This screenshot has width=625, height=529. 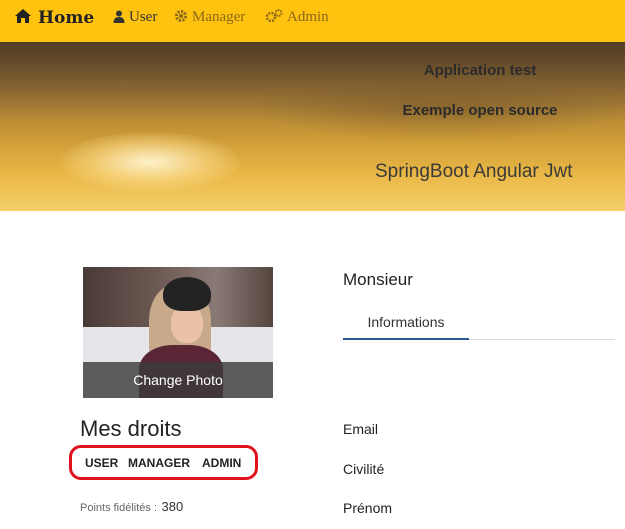 I want to click on nav-admin-link: Admin, so click(x=297, y=17).